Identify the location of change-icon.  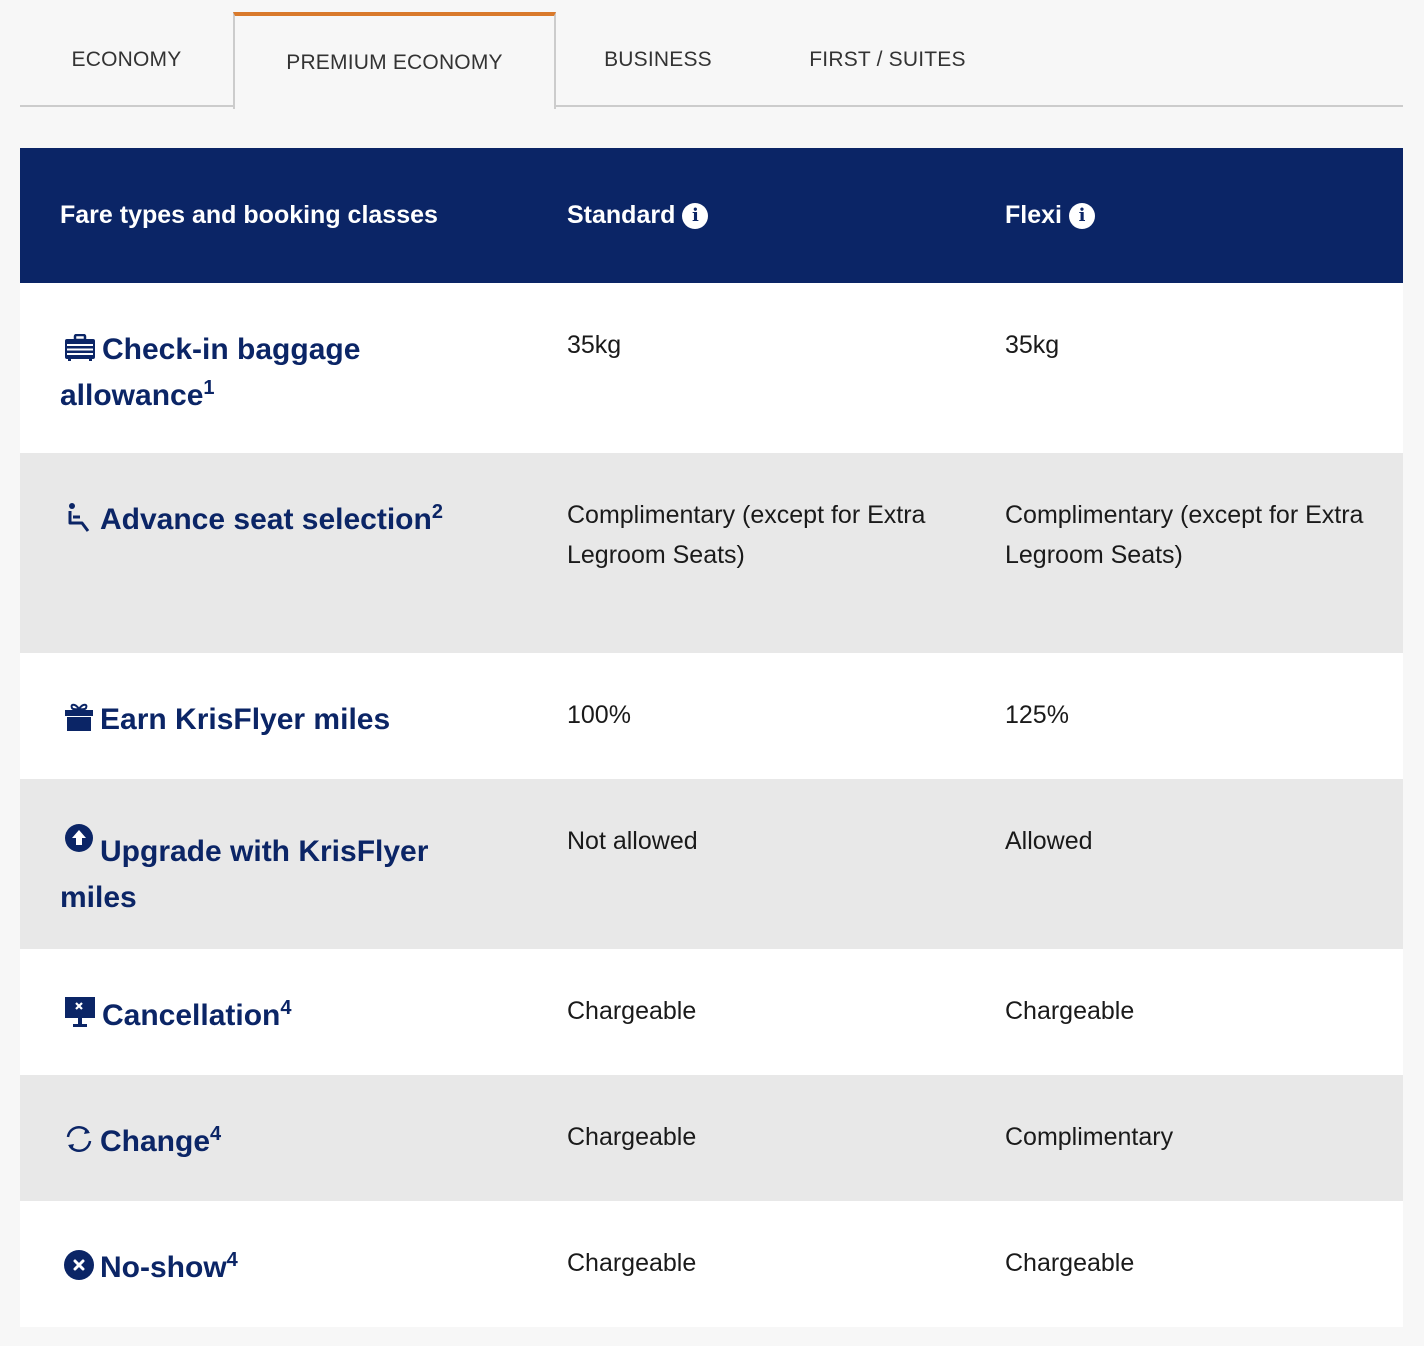
(79, 1139).